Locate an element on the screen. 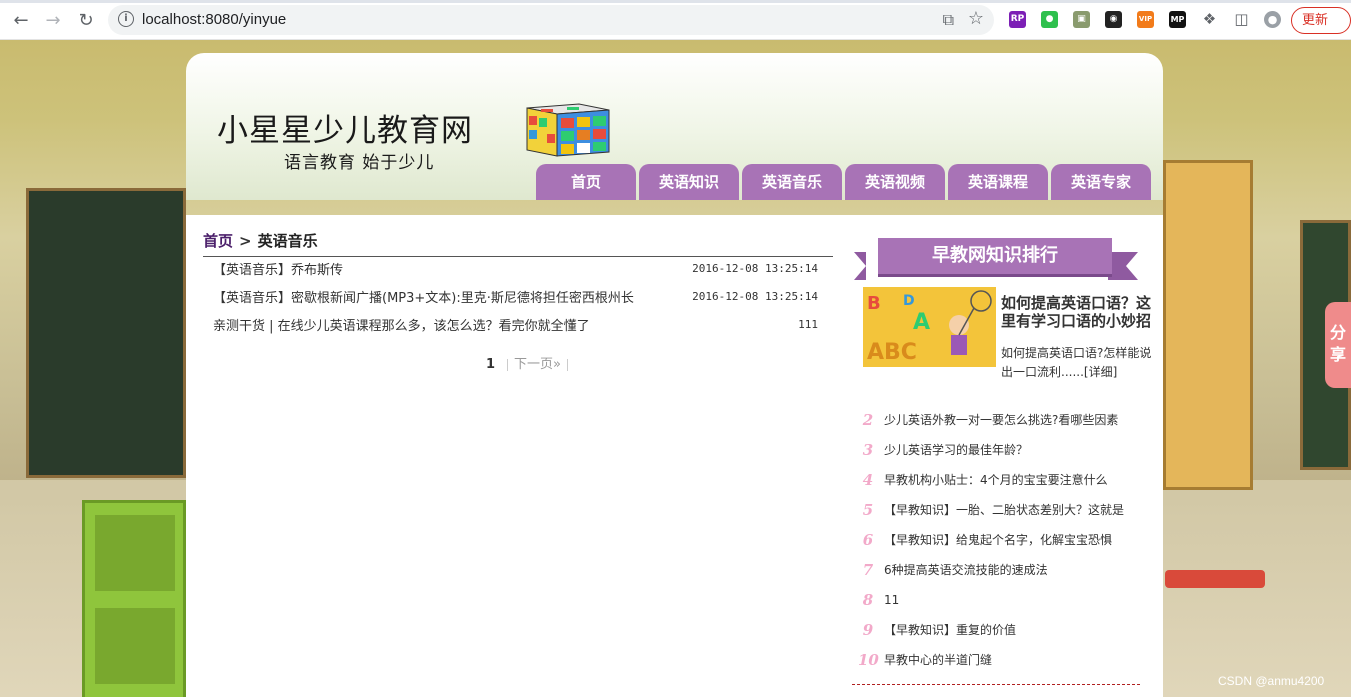 This screenshot has width=1351, height=697. svg-text: D is located at coordinates (909, 301).